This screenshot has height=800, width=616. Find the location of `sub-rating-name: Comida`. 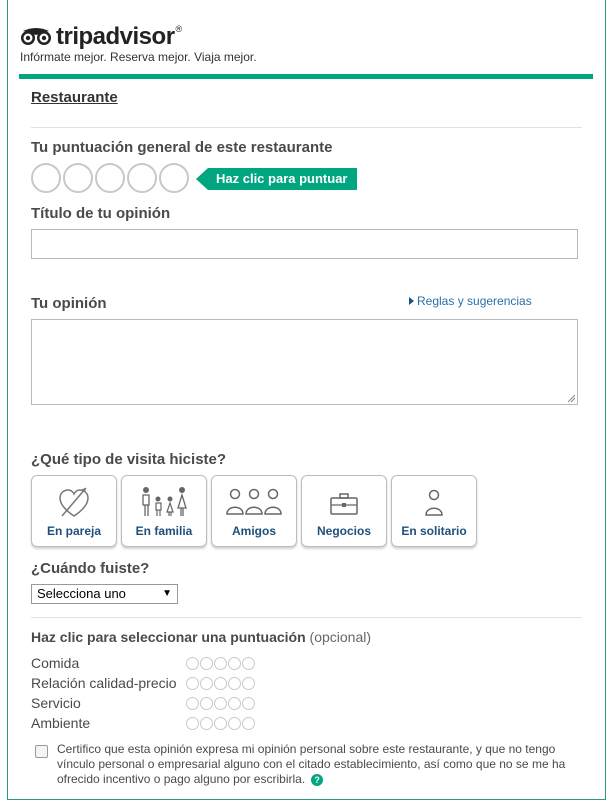

sub-rating-name: Comida is located at coordinates (55, 663).